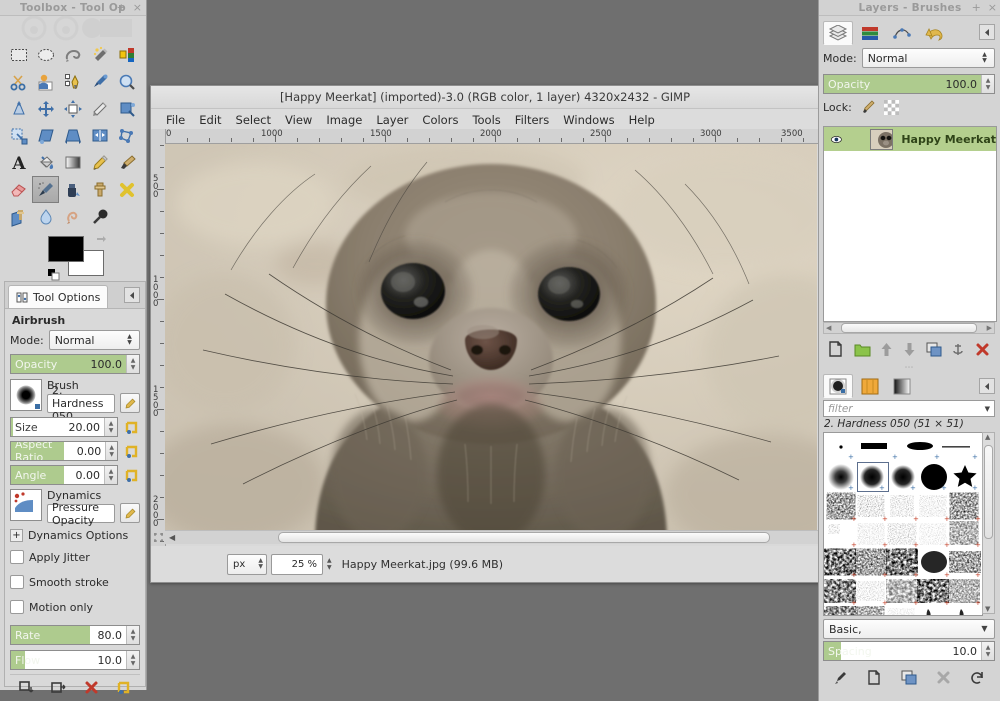  I want to click on align-tool, so click(72, 108).